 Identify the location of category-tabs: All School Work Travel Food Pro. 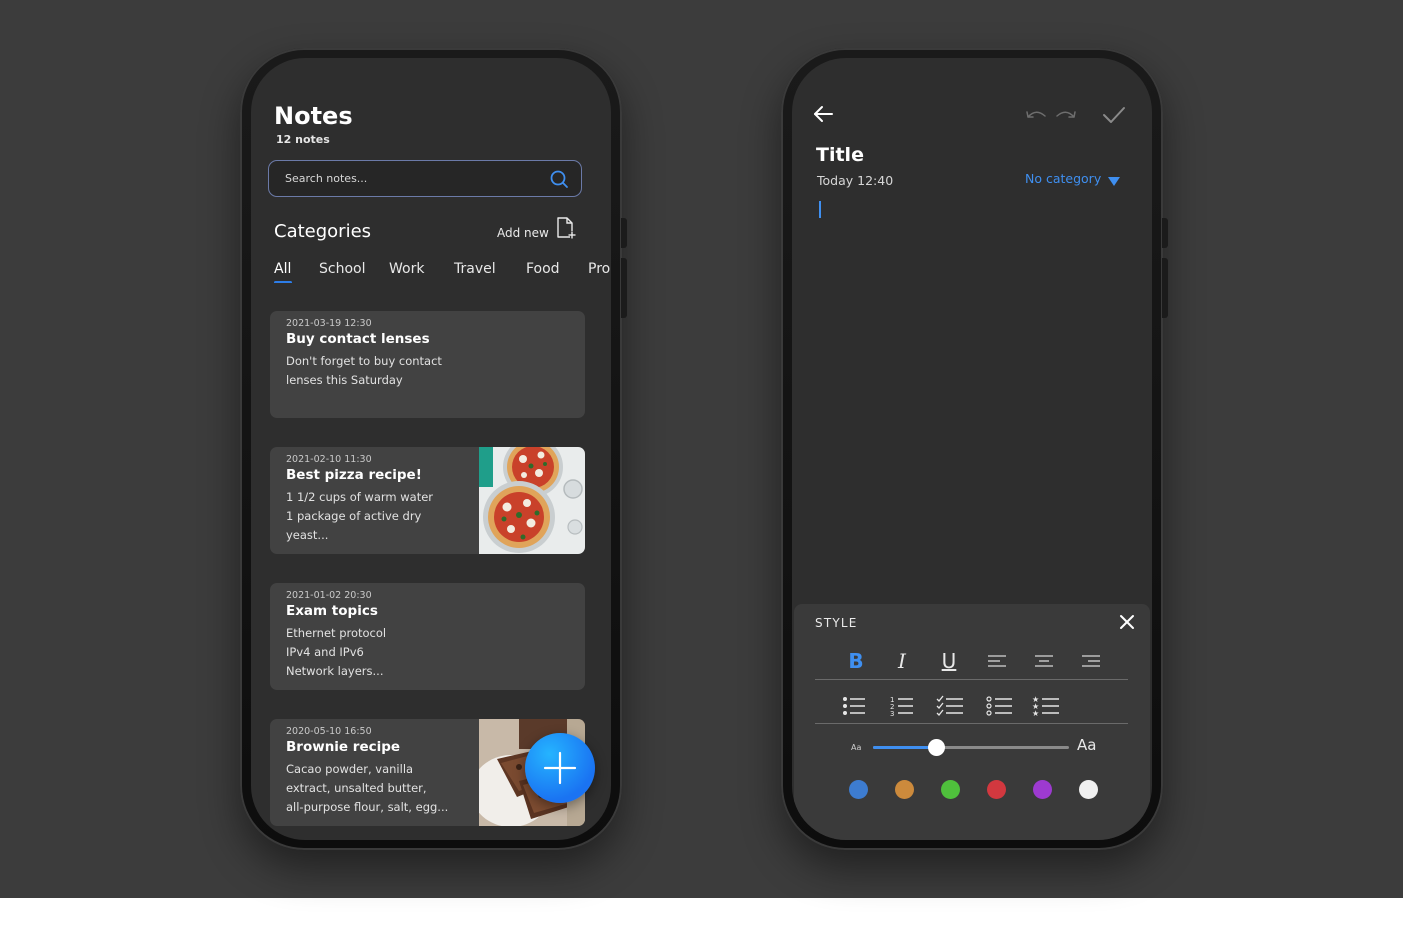
(442, 272).